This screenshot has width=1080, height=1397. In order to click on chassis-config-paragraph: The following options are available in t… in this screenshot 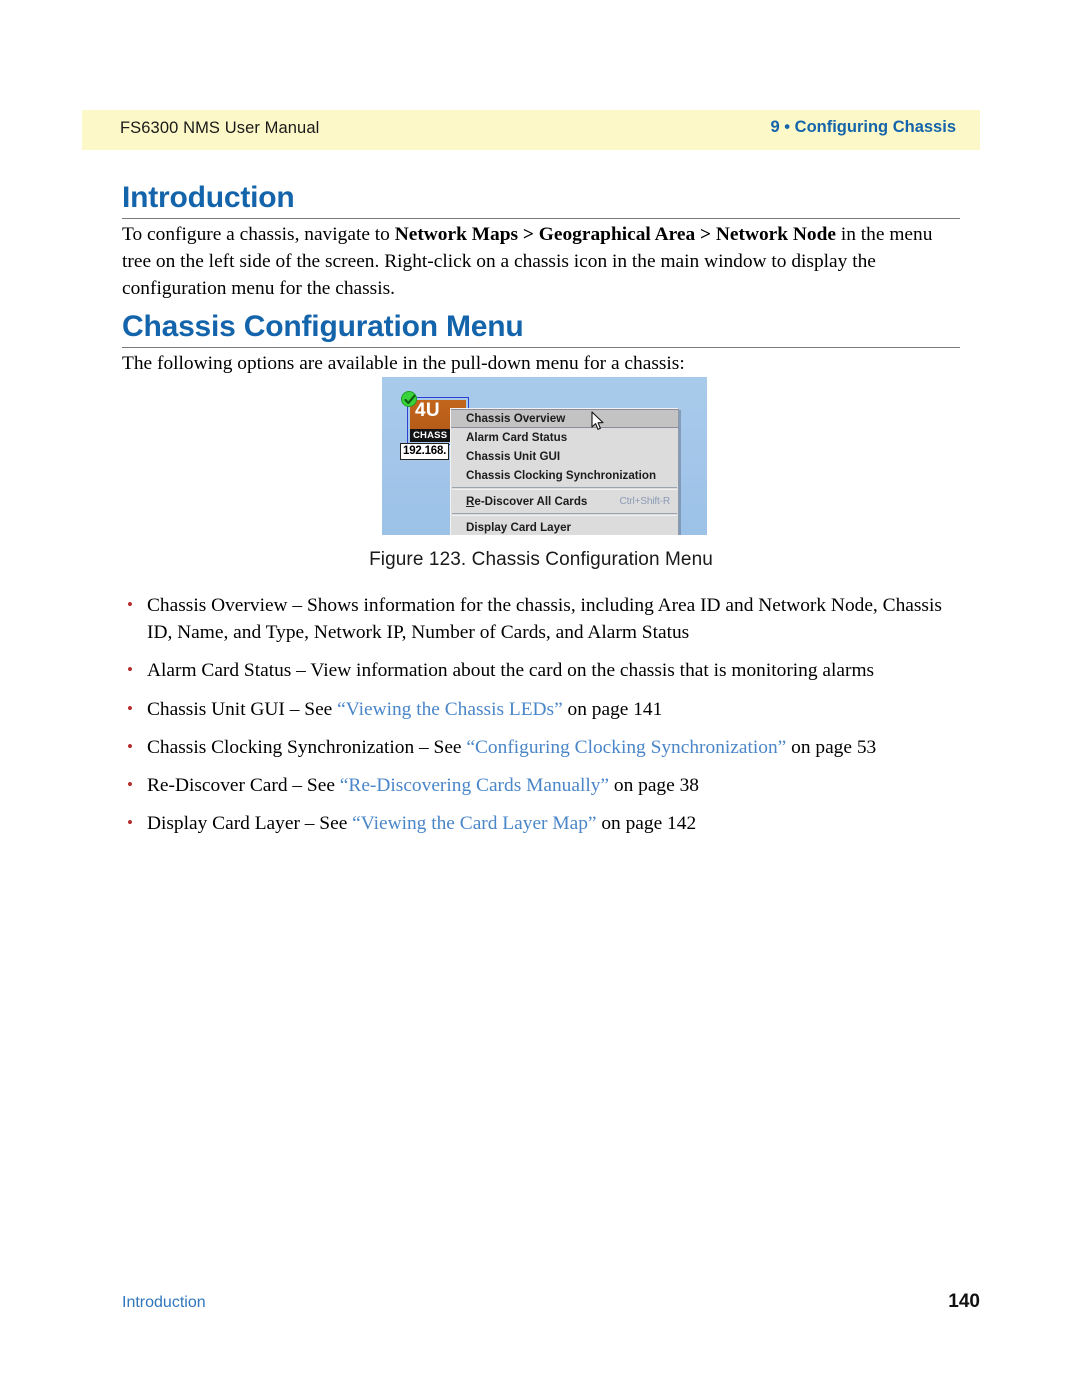, I will do `click(403, 363)`.